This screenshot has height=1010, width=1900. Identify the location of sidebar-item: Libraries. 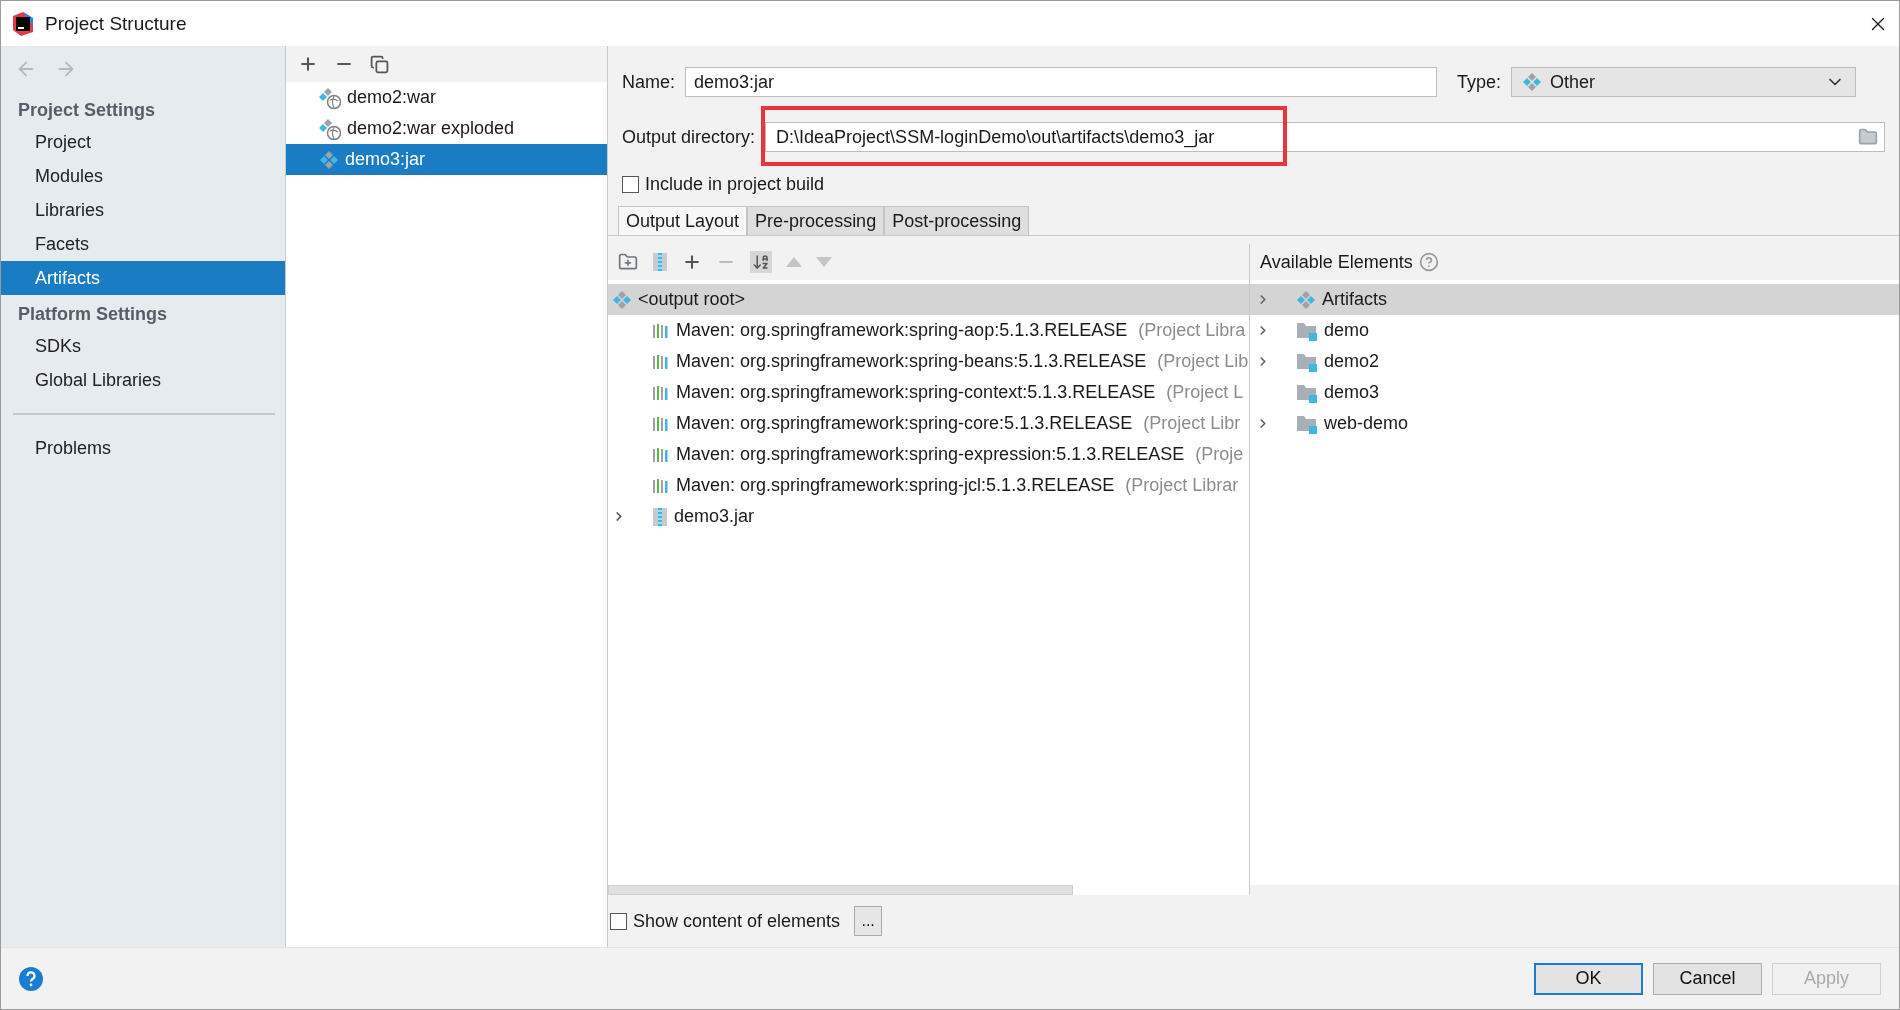
(143, 210).